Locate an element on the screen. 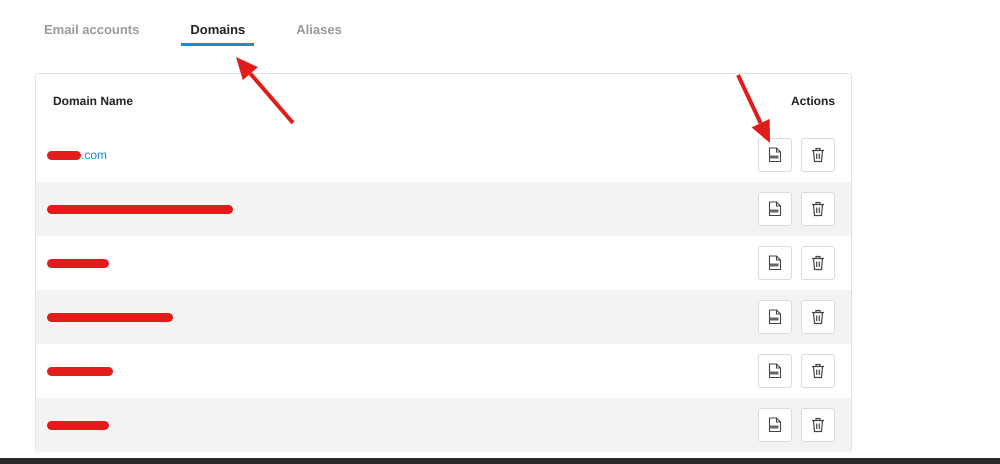 The height and width of the screenshot is (464, 1000). tab: Domains is located at coordinates (217, 23).